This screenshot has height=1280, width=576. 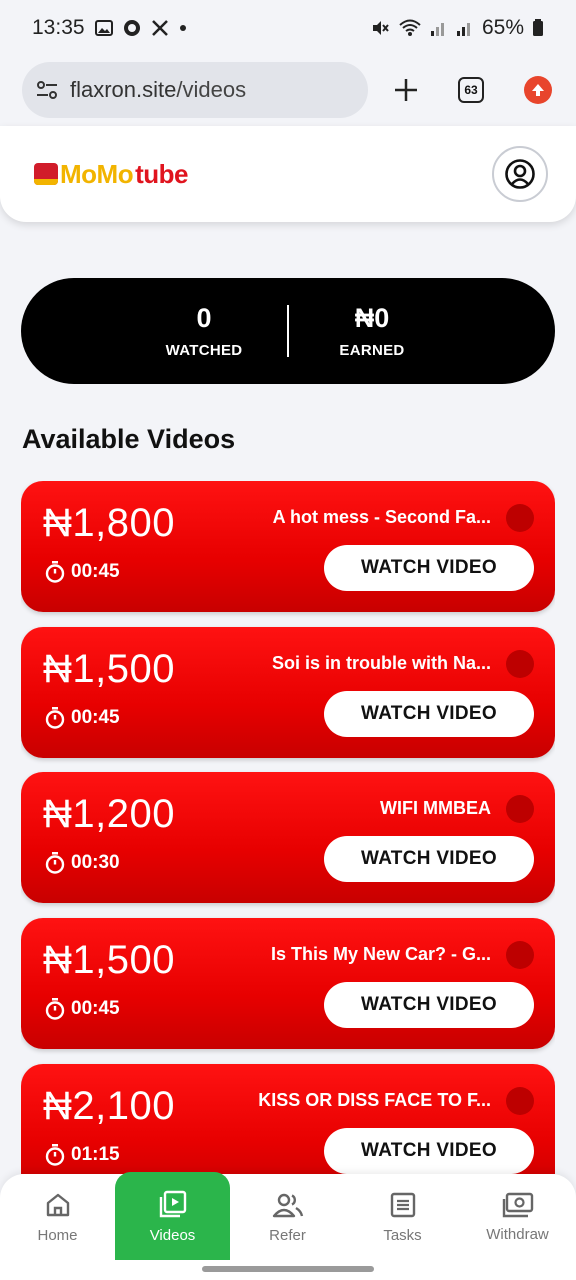 I want to click on profile-button, so click(x=520, y=174).